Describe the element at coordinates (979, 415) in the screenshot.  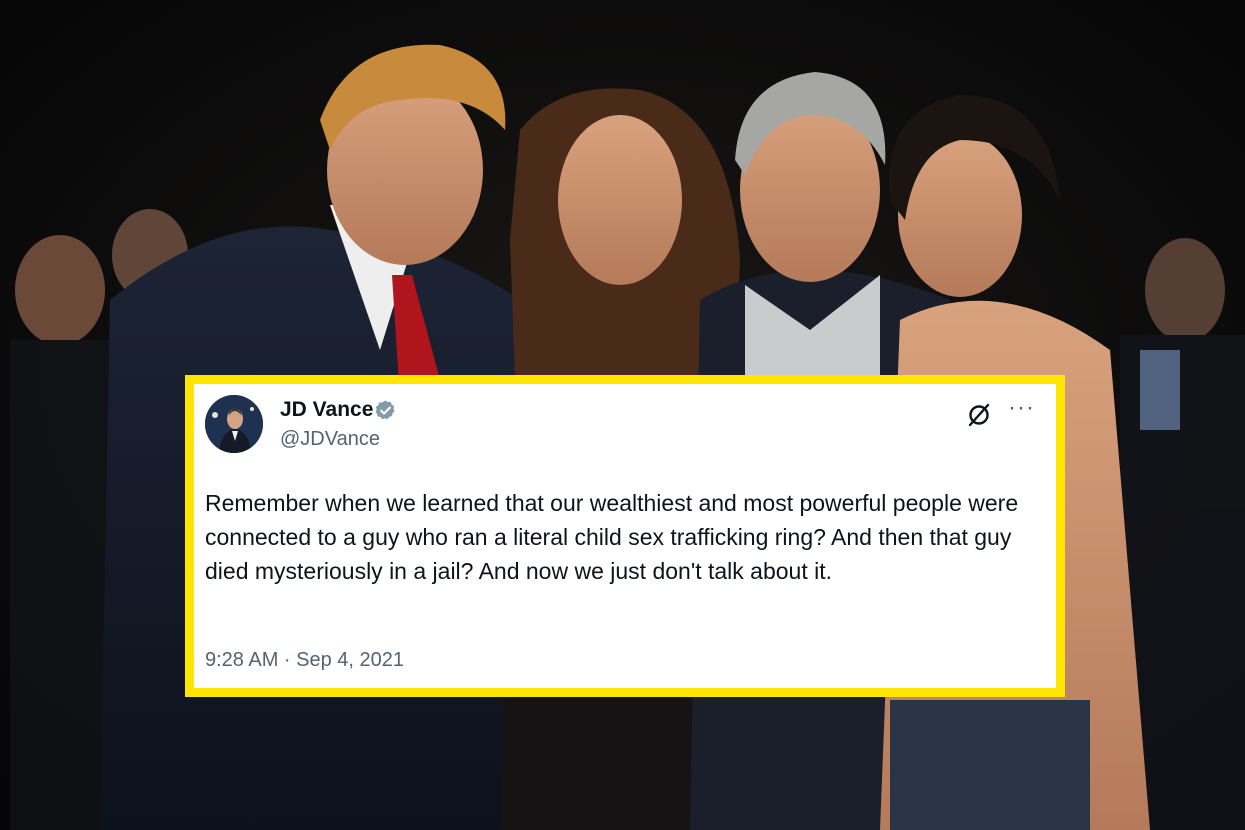
I see `grok-icon` at that location.